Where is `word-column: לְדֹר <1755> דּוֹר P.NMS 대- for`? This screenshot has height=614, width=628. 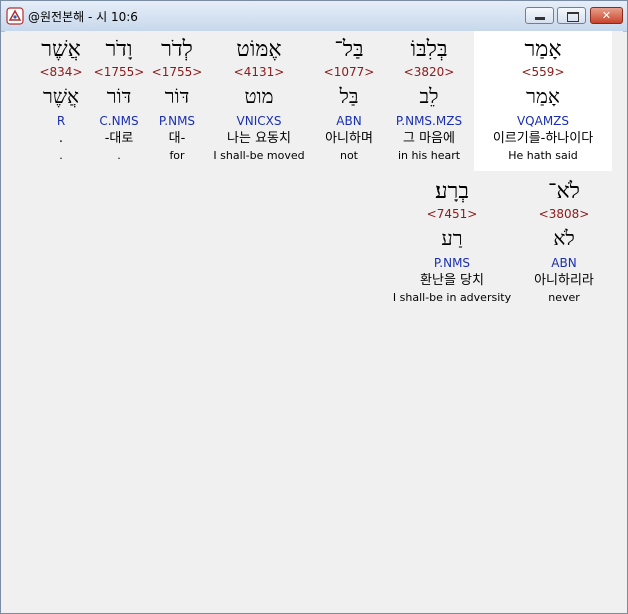 word-column: לְדֹר <1755> דּוֹר P.NMS 대- for is located at coordinates (177, 97).